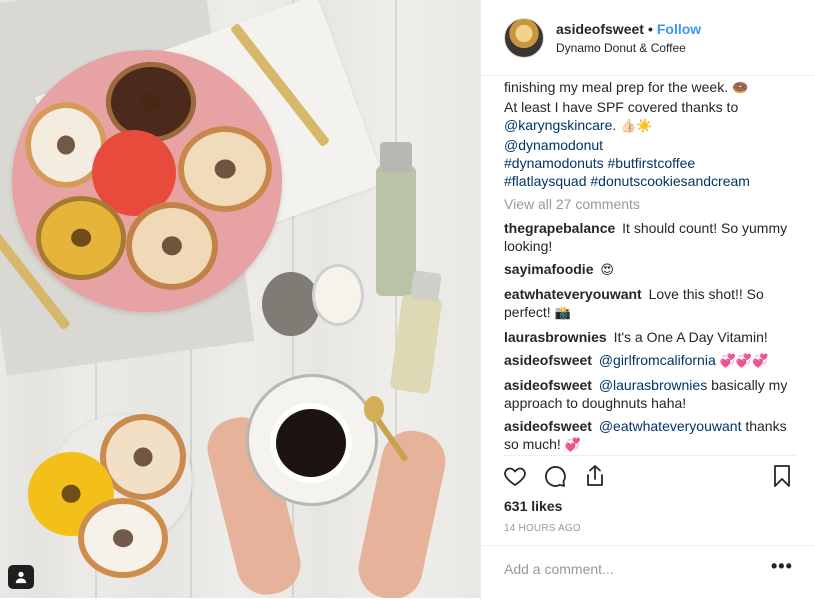 This screenshot has width=815, height=600. Describe the element at coordinates (782, 476) in the screenshot. I see `bookmark-icon` at that location.